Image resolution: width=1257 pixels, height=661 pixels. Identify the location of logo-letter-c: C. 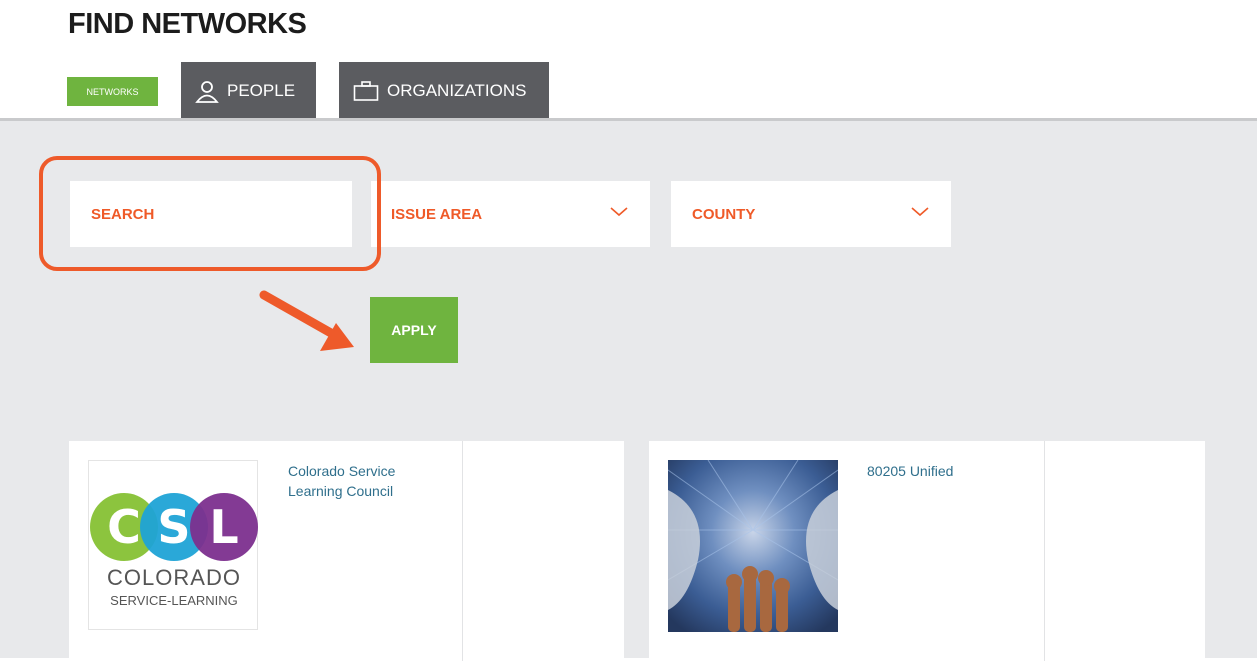
(124, 527).